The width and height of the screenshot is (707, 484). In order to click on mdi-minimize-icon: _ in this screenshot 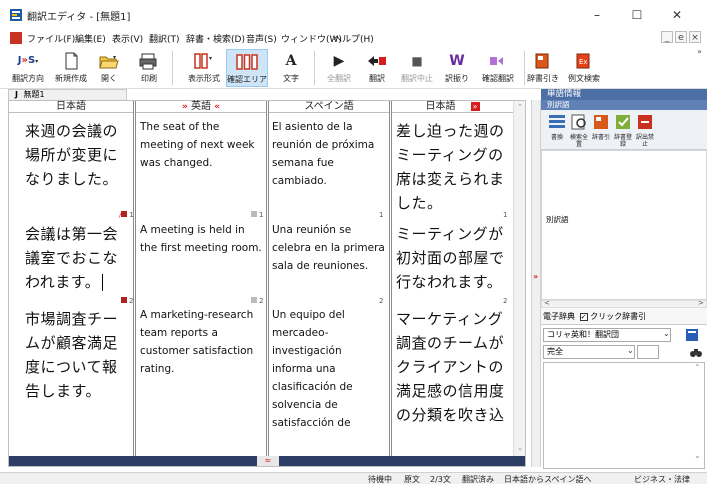, I will do `click(667, 37)`.